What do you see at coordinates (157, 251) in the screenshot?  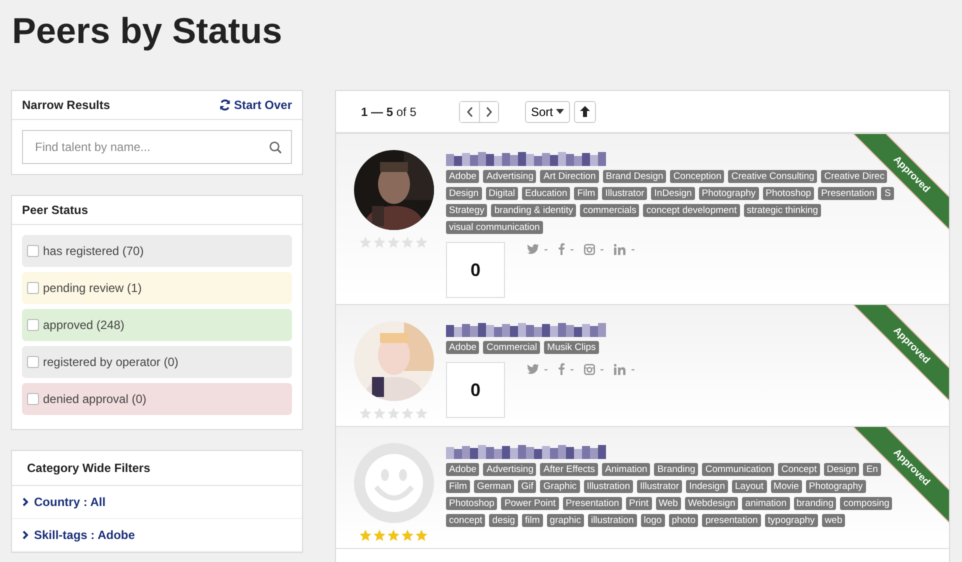 I see `status-filter-option: has registered (70)` at bounding box center [157, 251].